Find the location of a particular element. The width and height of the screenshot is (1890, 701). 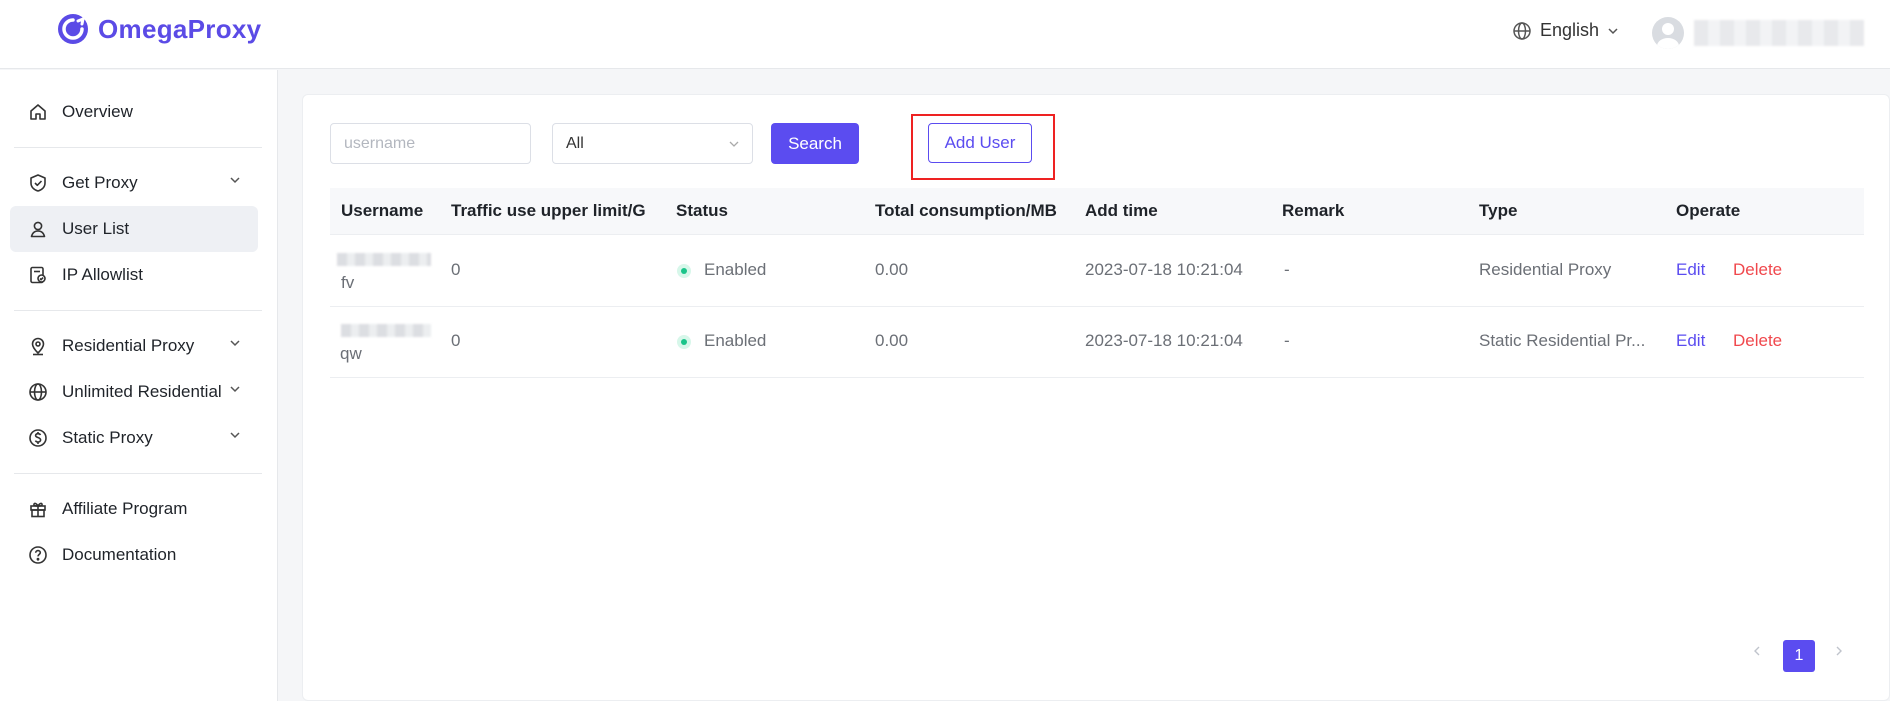

pagination-next-button is located at coordinates (1839, 651).